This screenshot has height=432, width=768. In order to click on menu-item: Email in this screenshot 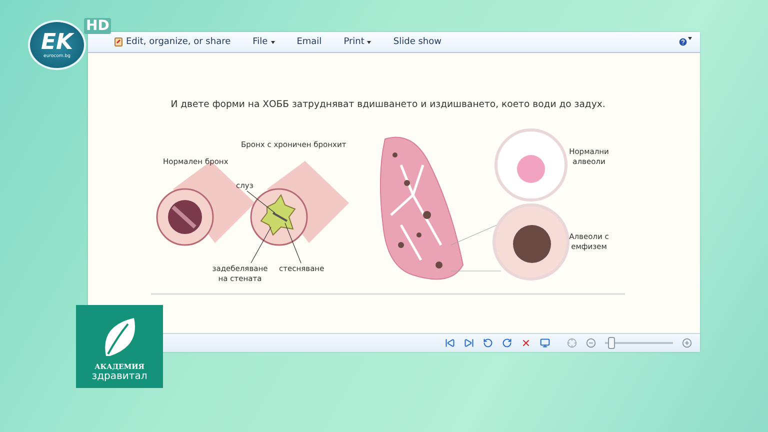, I will do `click(309, 42)`.